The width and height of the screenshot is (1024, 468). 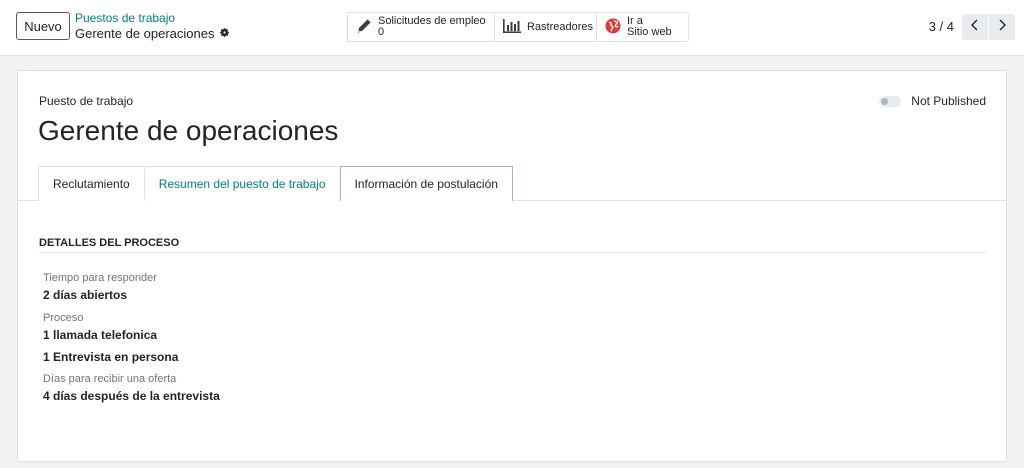 What do you see at coordinates (364, 27) in the screenshot?
I see `pencil-icon` at bounding box center [364, 27].